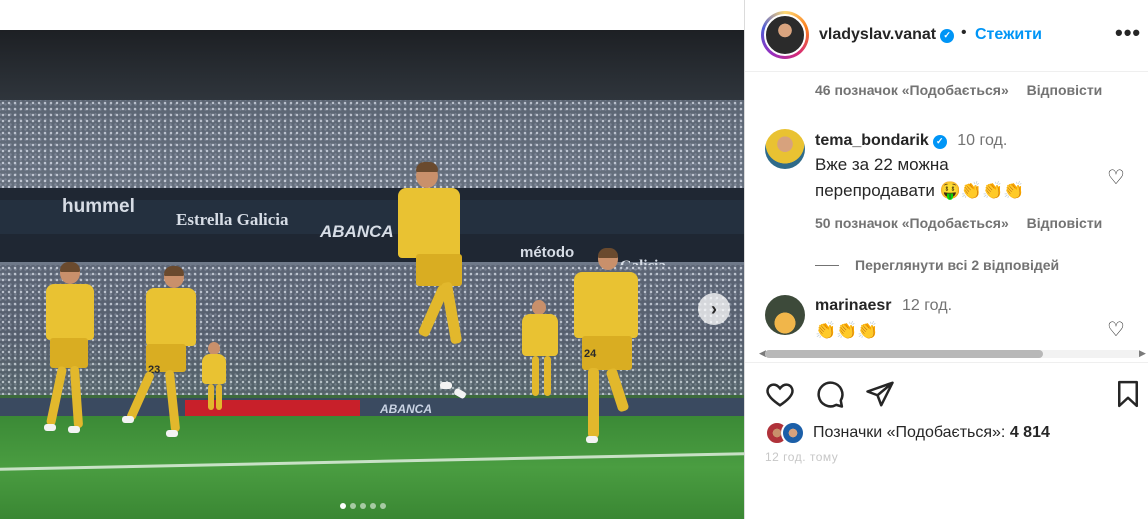 This screenshot has height=519, width=1148. I want to click on crowd-upper, so click(372, 145).